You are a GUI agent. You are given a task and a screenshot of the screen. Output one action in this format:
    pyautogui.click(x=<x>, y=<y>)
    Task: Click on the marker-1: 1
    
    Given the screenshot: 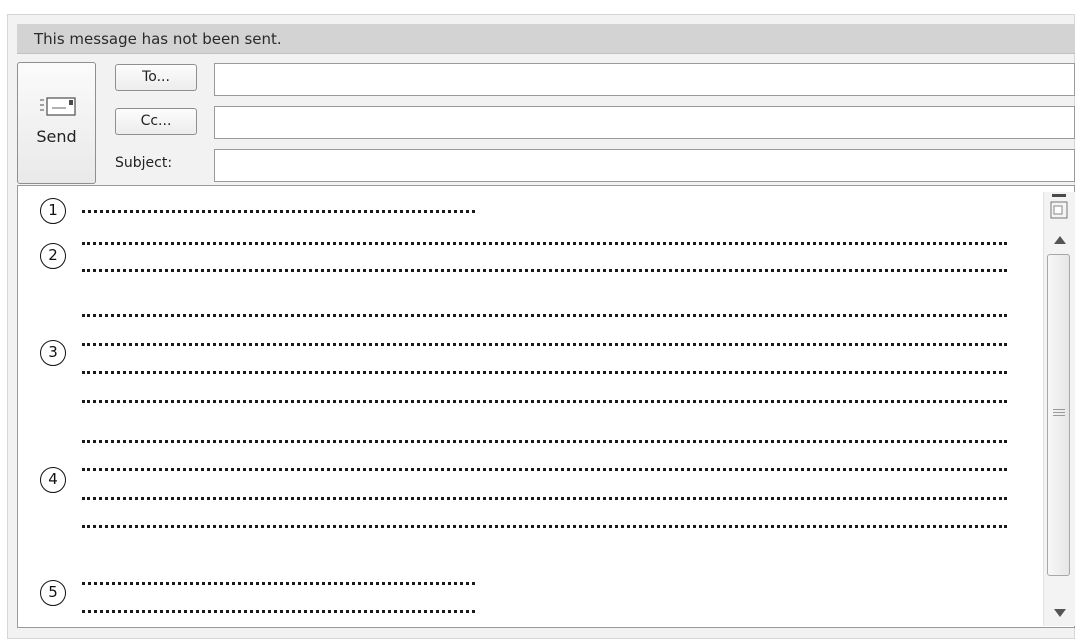 What is the action you would take?
    pyautogui.click(x=53, y=211)
    